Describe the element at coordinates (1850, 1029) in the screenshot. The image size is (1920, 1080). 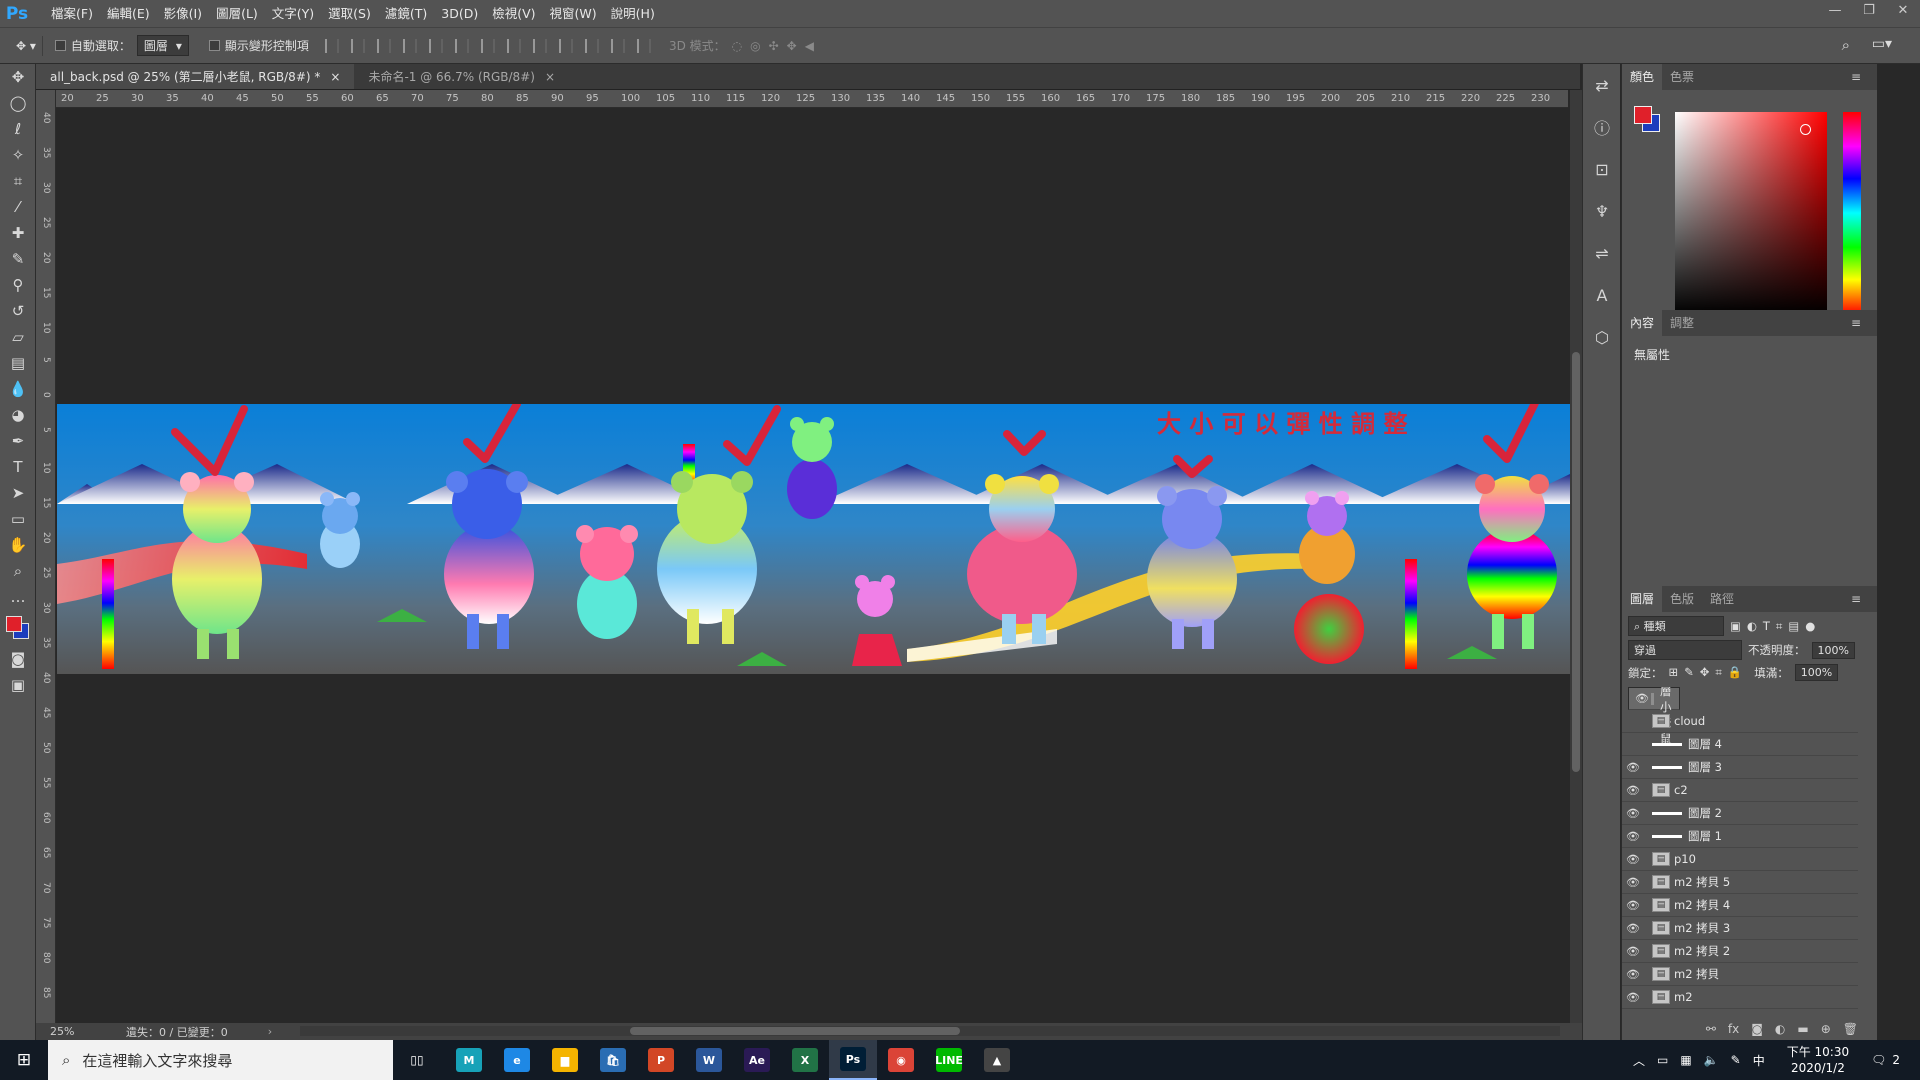
I see `trash-icon: 🗑` at that location.